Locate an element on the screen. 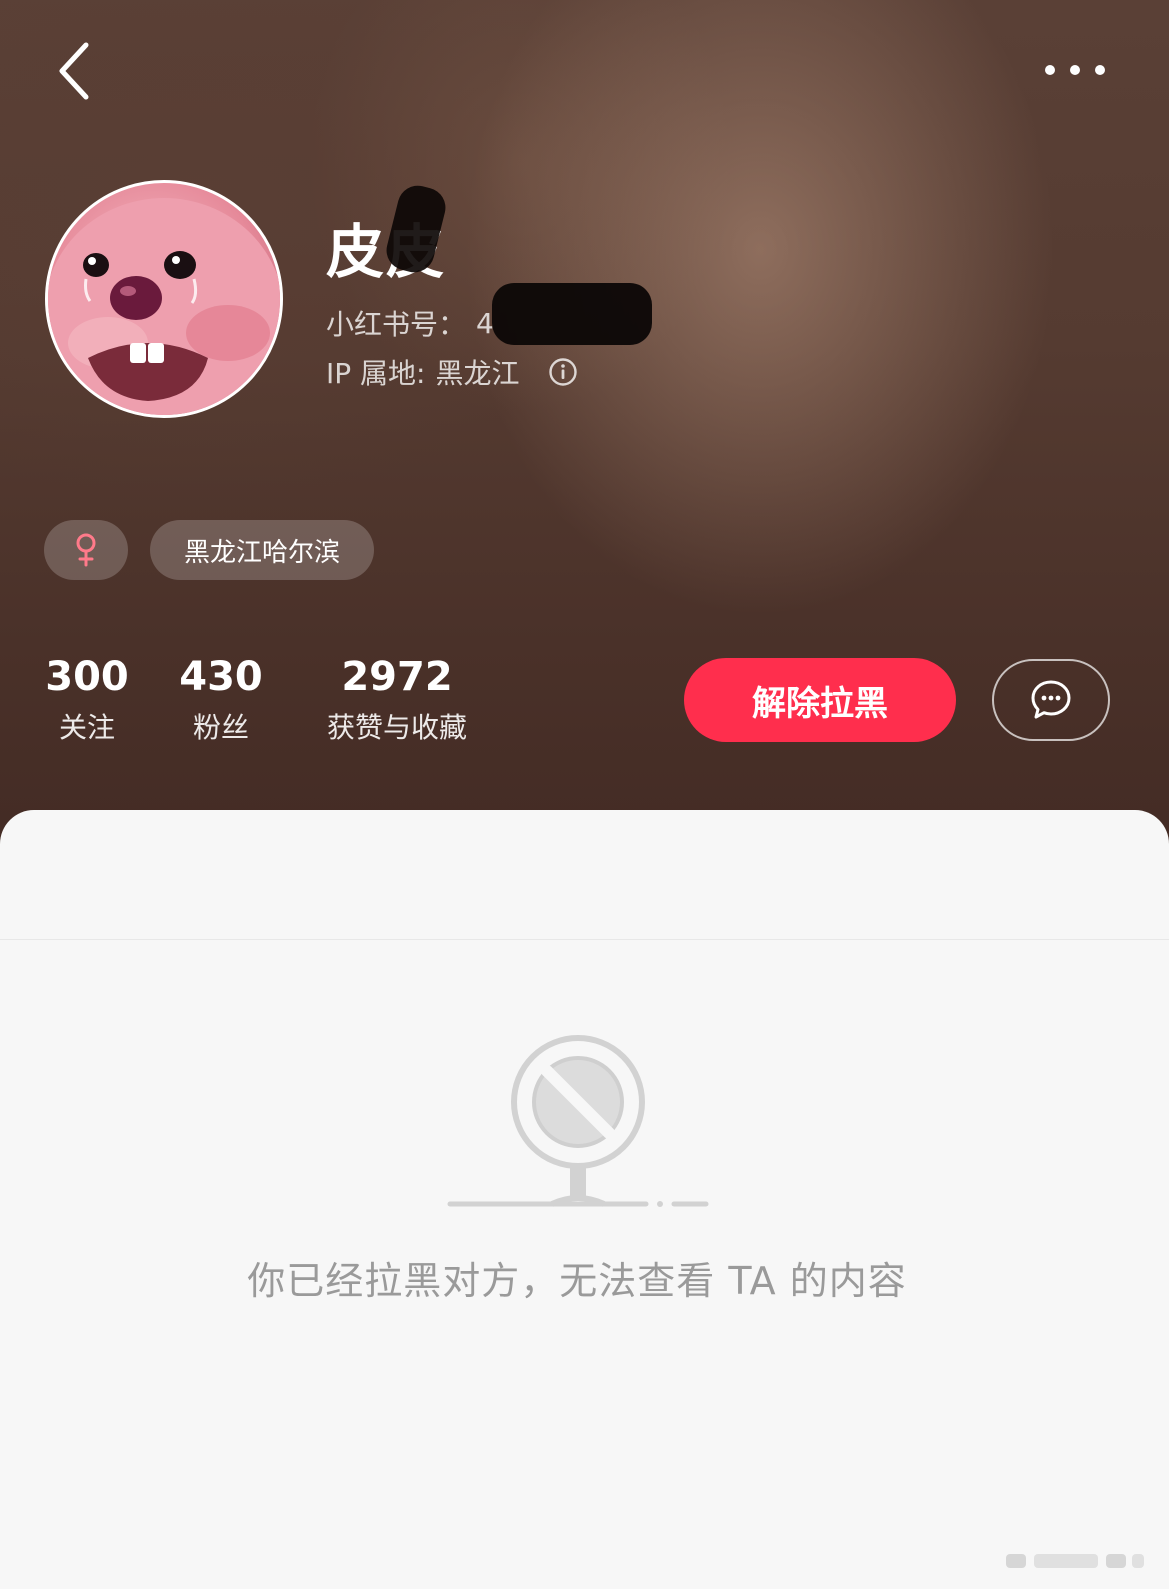 The image size is (1169, 1589). message-button is located at coordinates (1051, 700).